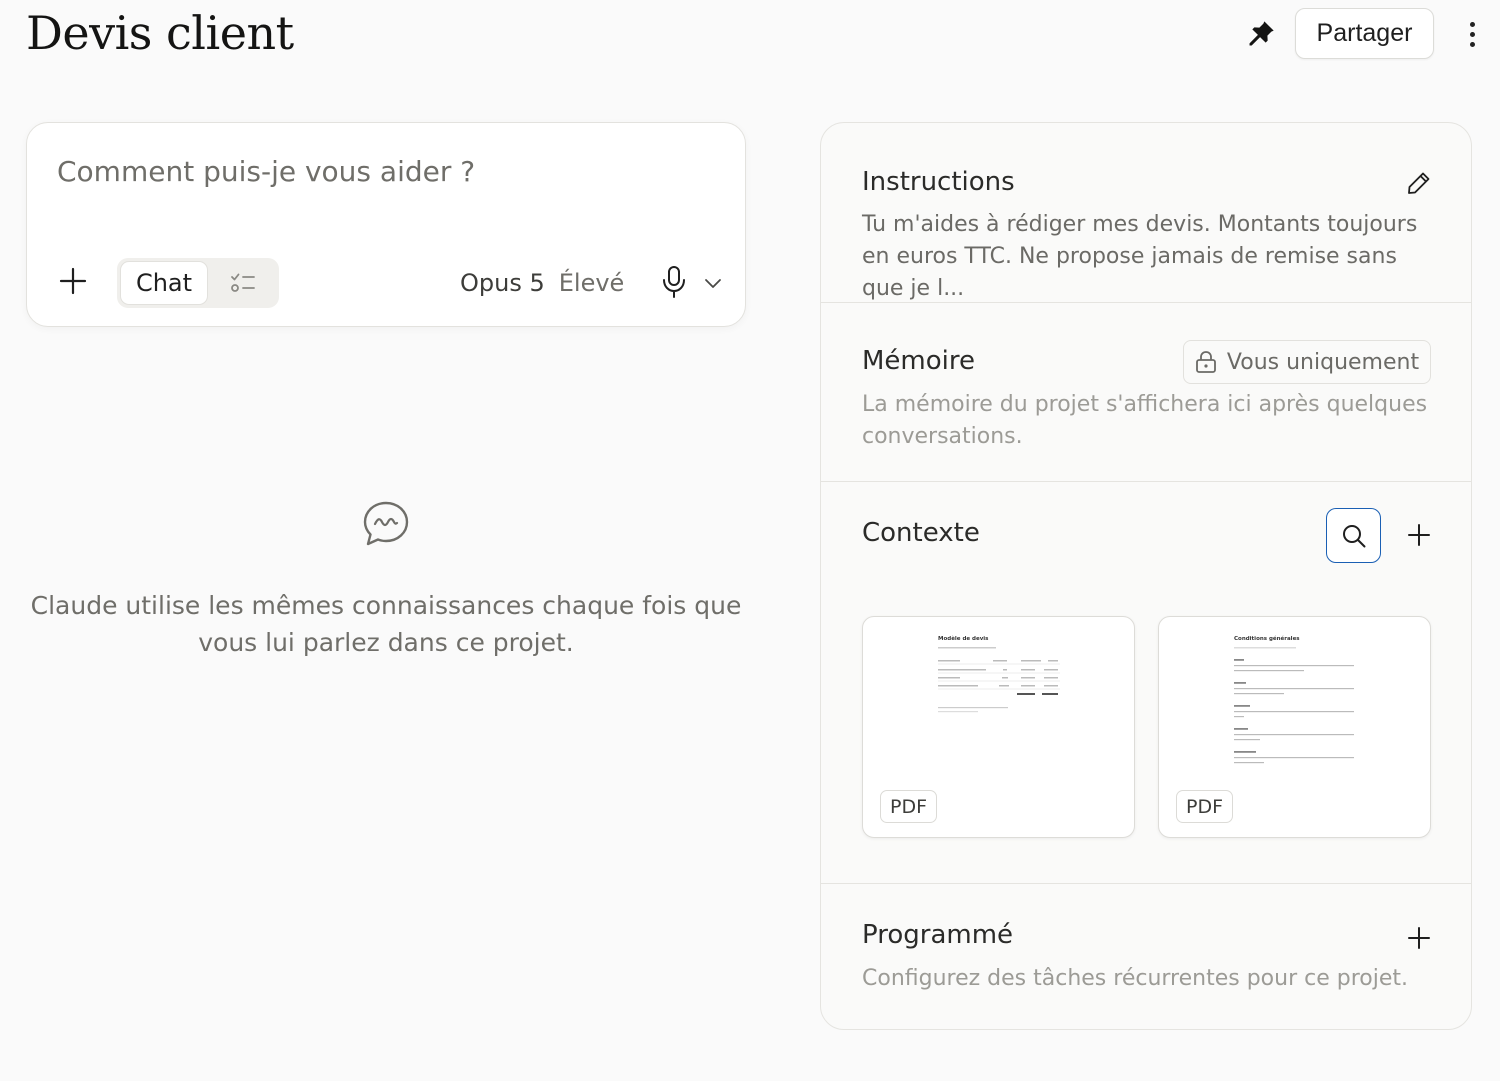 The height and width of the screenshot is (1081, 1500). I want to click on model-effort: Élevé, so click(591, 283).